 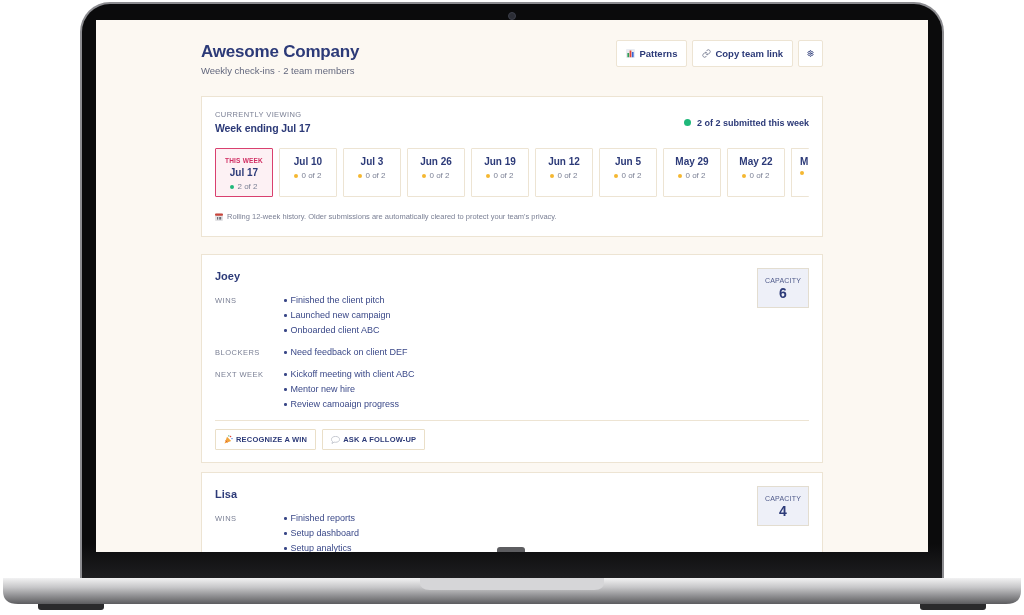 What do you see at coordinates (280, 52) in the screenshot?
I see `company-title: Awesome Company` at bounding box center [280, 52].